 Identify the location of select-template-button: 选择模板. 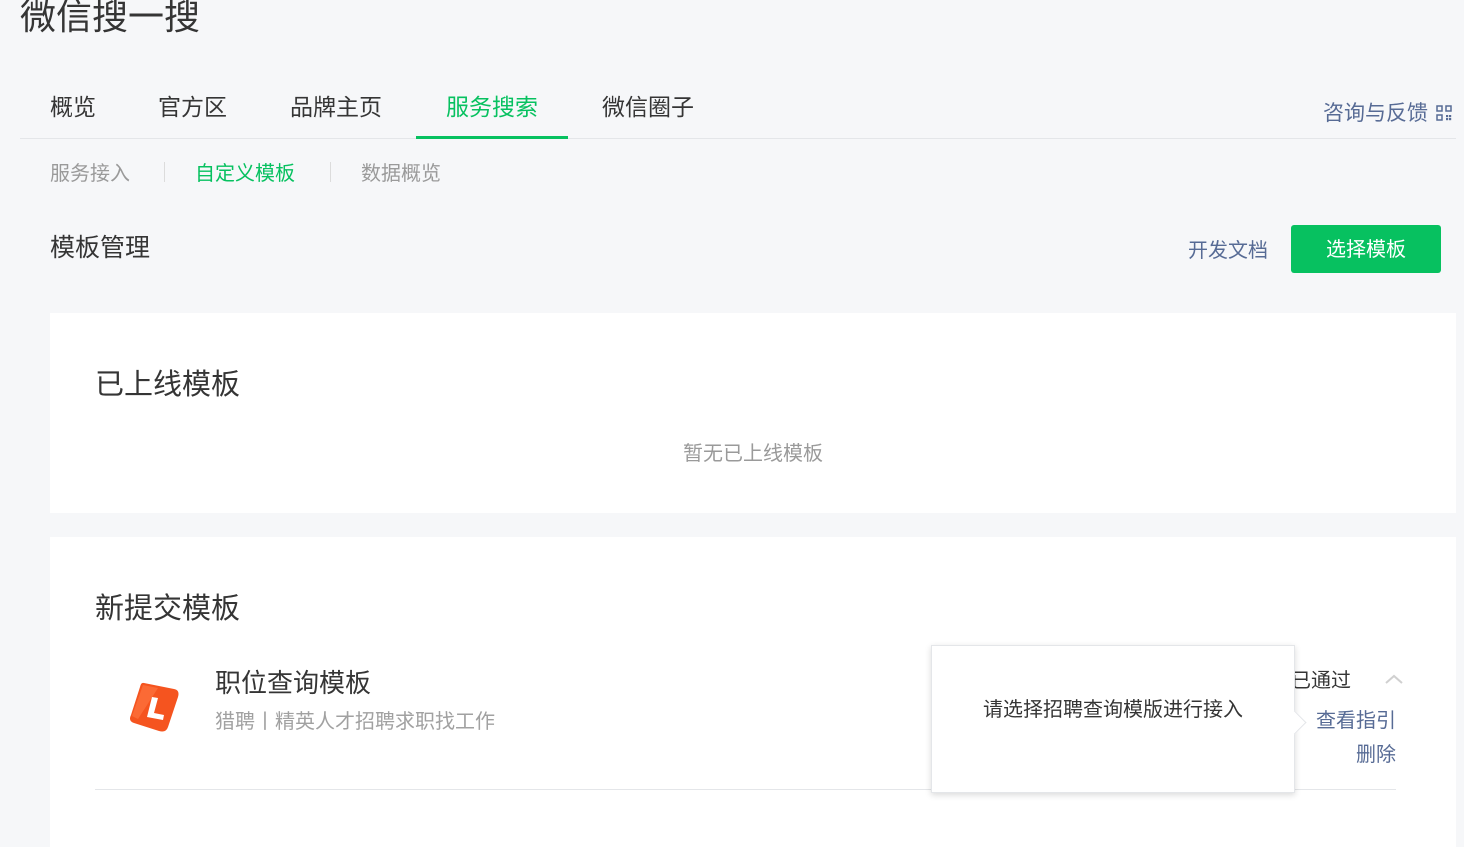
(1366, 249).